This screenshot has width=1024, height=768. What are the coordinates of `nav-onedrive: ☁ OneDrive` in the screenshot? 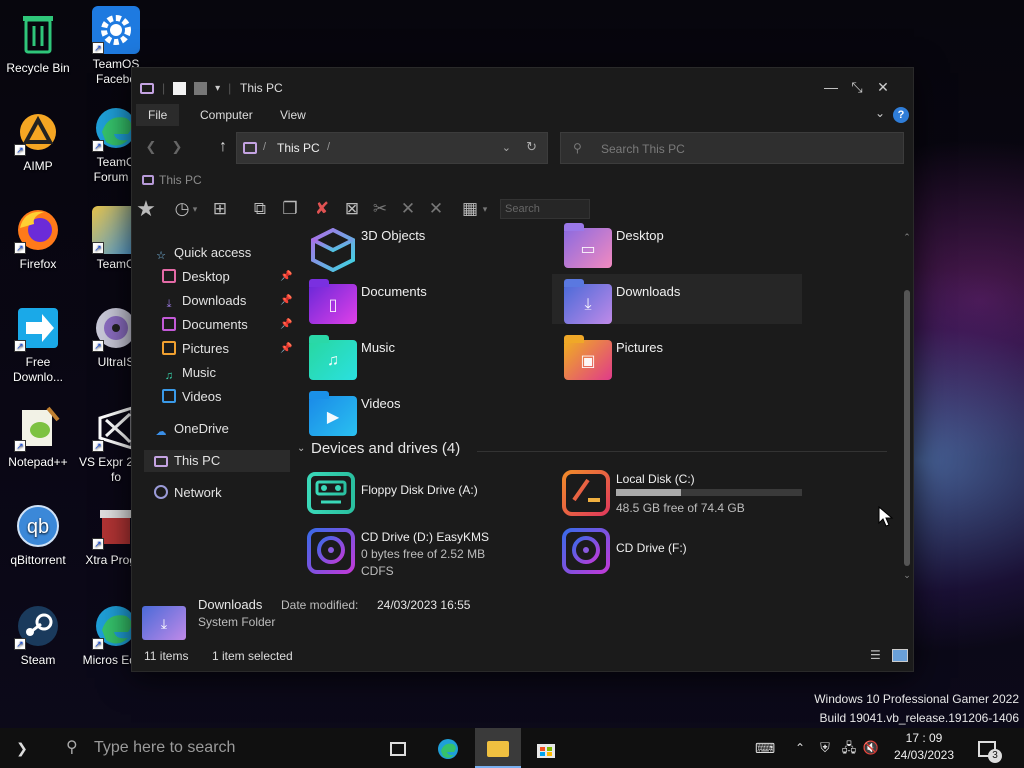 It's located at (191, 429).